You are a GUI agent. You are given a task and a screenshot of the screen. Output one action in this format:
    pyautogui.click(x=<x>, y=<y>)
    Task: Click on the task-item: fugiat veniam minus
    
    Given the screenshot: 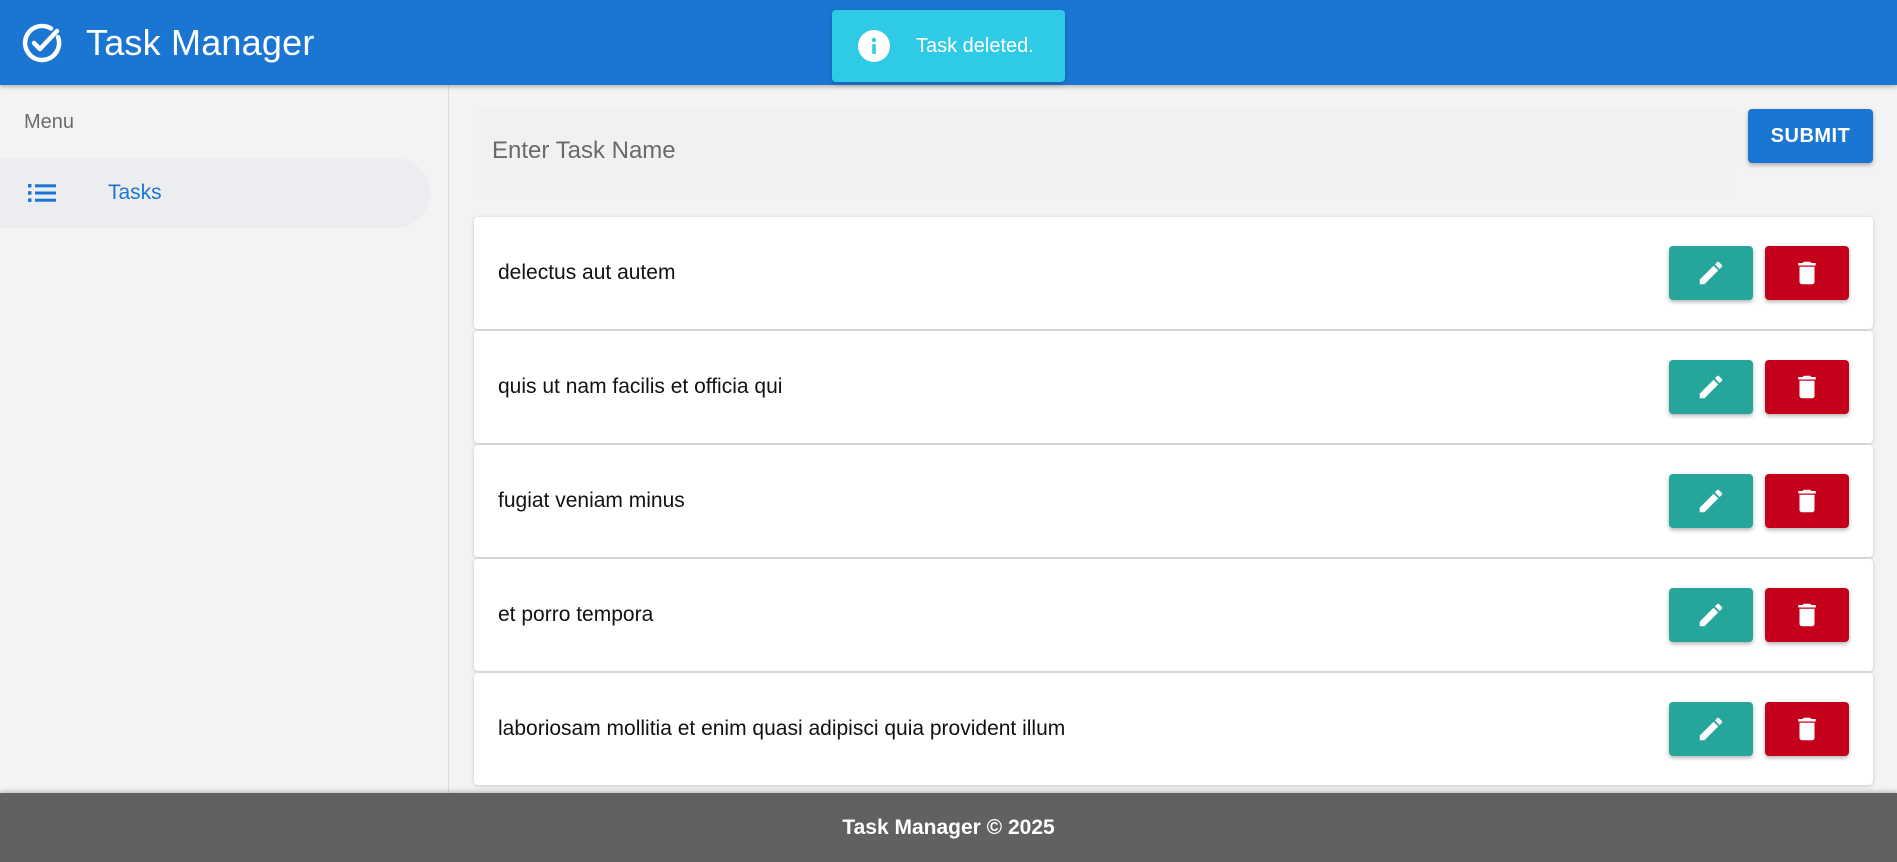 What is the action you would take?
    pyautogui.click(x=1173, y=501)
    